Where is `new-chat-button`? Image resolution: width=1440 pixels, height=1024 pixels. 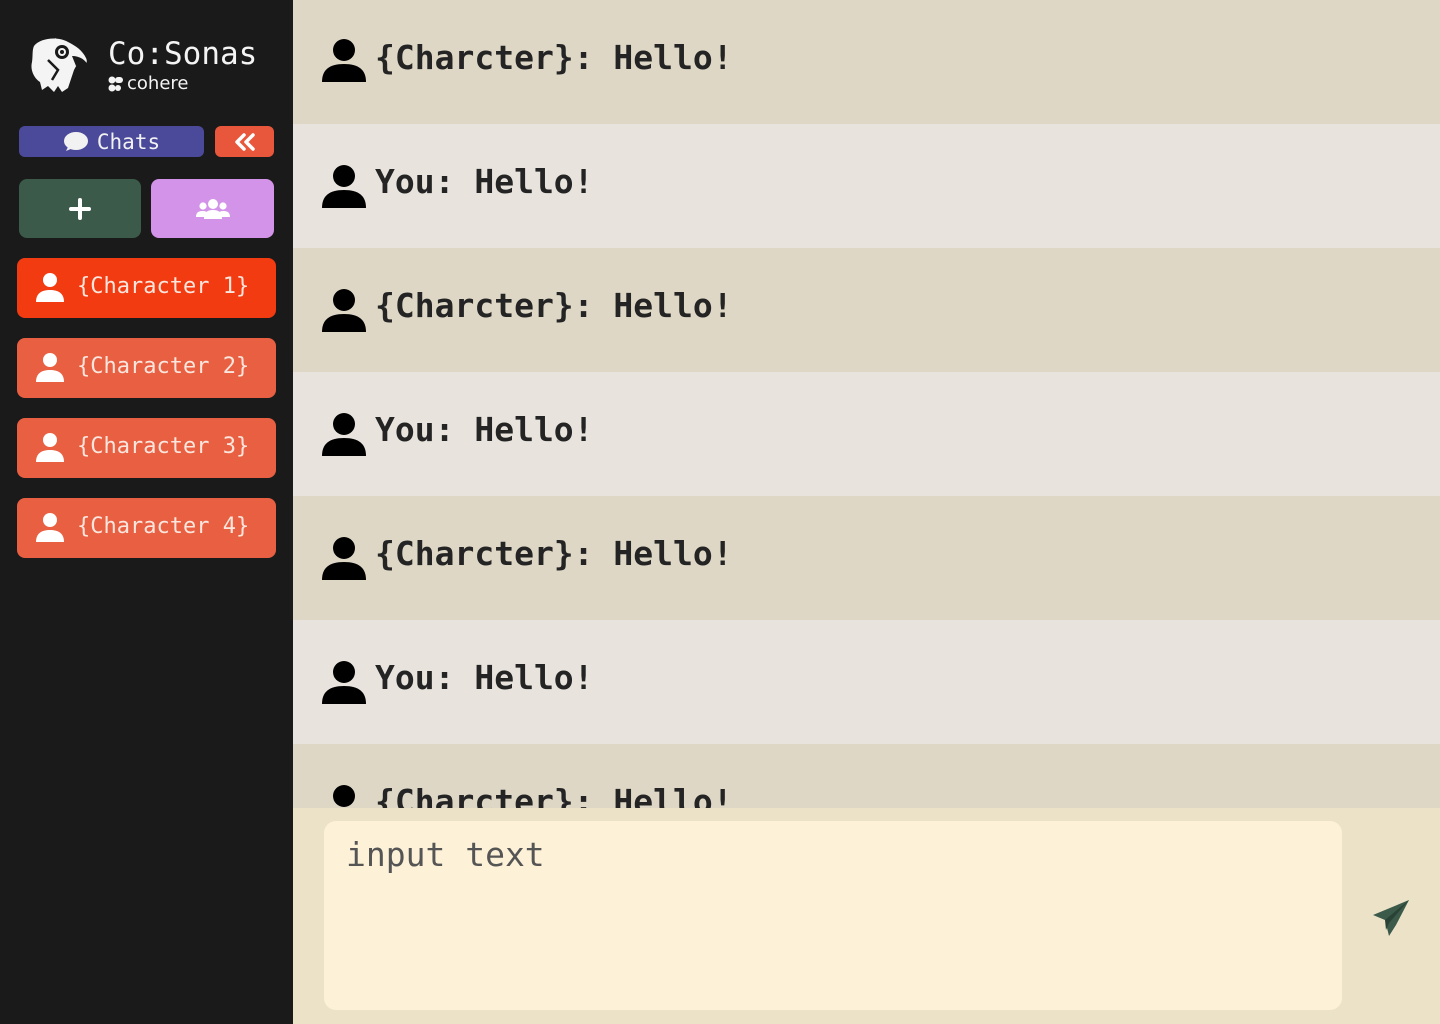
new-chat-button is located at coordinates (80, 208).